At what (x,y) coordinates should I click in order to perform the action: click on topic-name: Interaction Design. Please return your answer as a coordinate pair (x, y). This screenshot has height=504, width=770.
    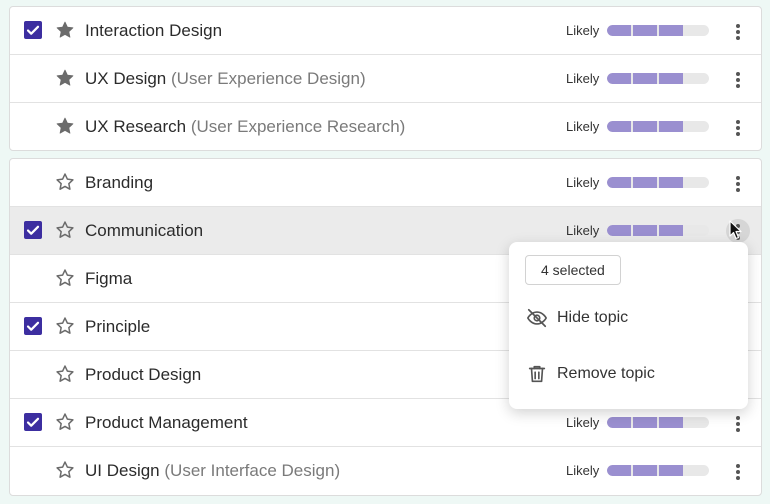
    Looking at the image, I should click on (153, 31).